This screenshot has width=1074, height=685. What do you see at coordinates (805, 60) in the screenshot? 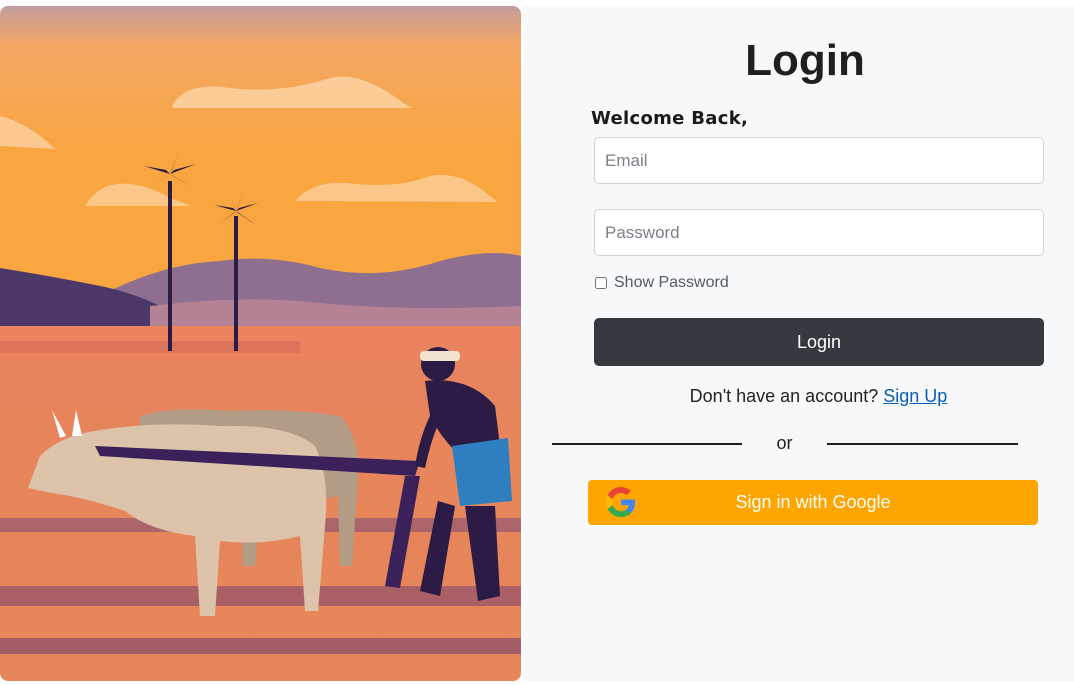
I see `login-title: Login` at bounding box center [805, 60].